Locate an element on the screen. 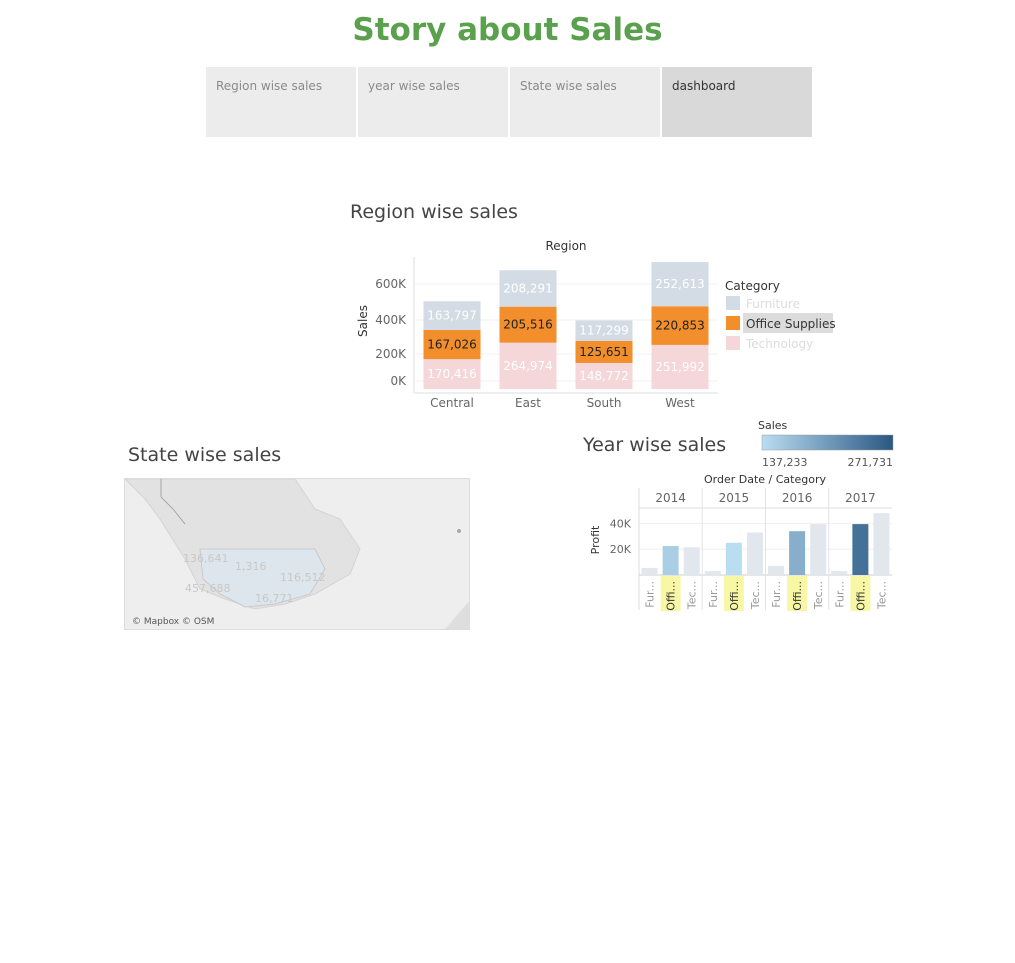 Image resolution: width=1015 pixels, height=963 pixels. legend-label-office-supplies: Office Supplies is located at coordinates (791, 324).